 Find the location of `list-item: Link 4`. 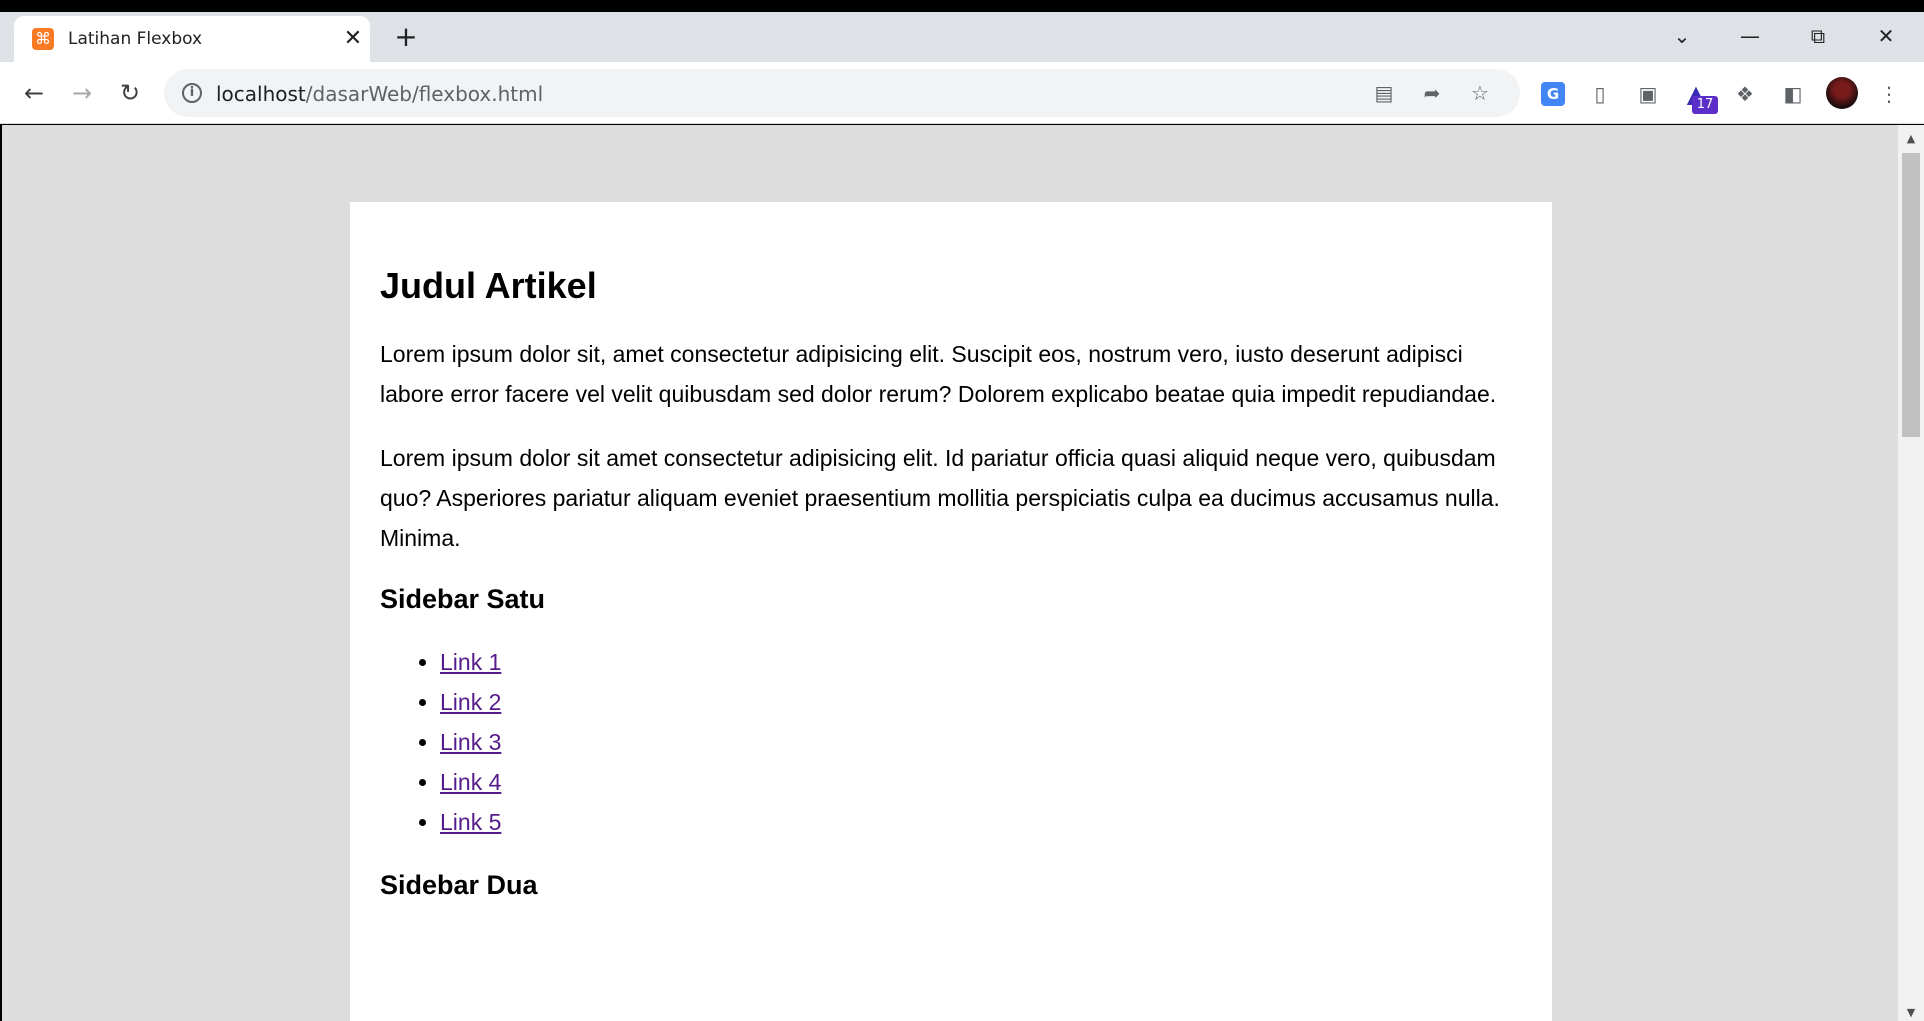

list-item: Link 4 is located at coordinates (981, 782).